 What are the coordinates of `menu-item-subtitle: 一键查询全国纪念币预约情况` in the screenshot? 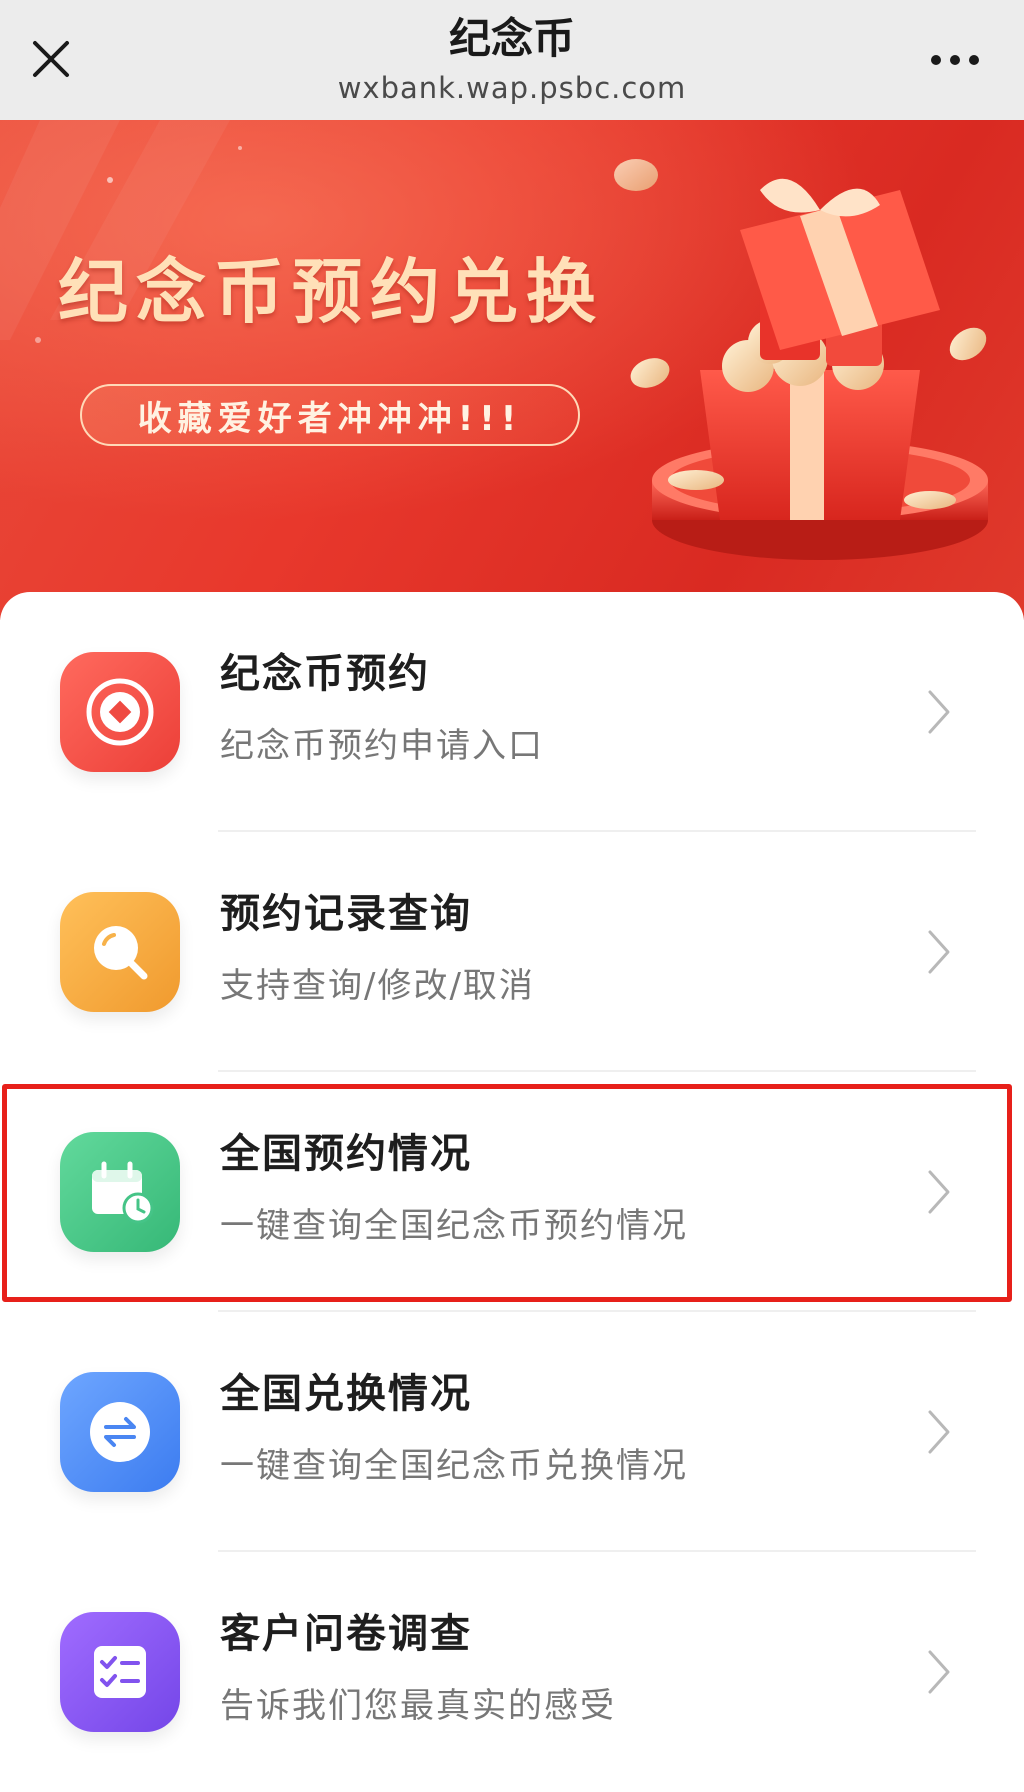 It's located at (454, 1226).